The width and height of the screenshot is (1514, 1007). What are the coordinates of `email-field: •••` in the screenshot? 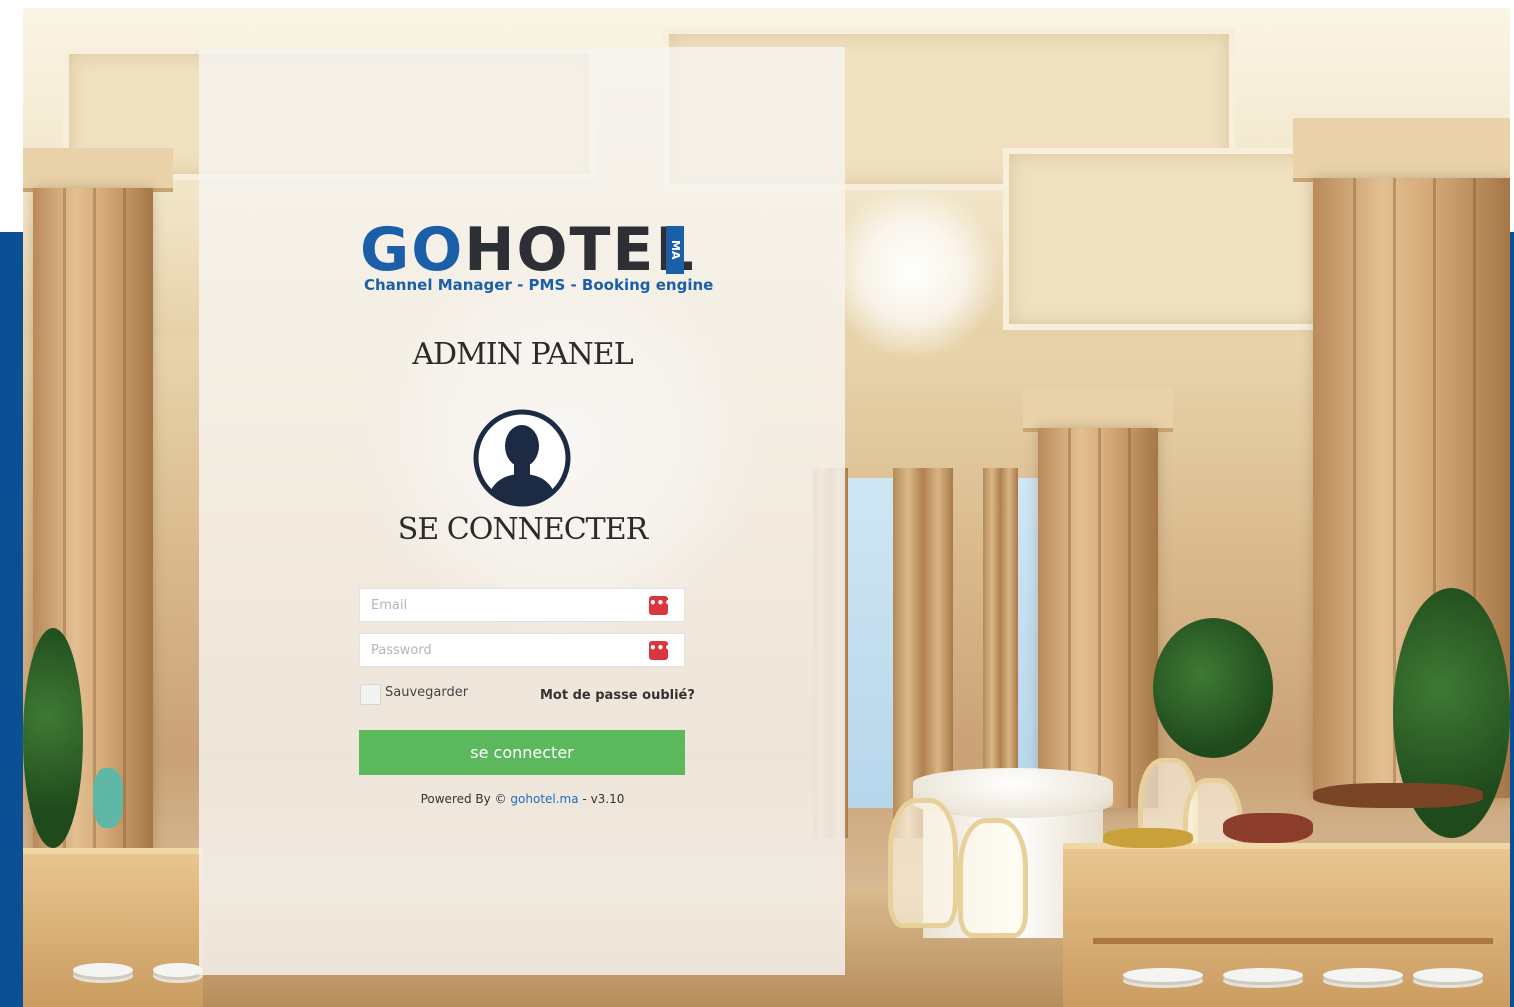 It's located at (522, 605).